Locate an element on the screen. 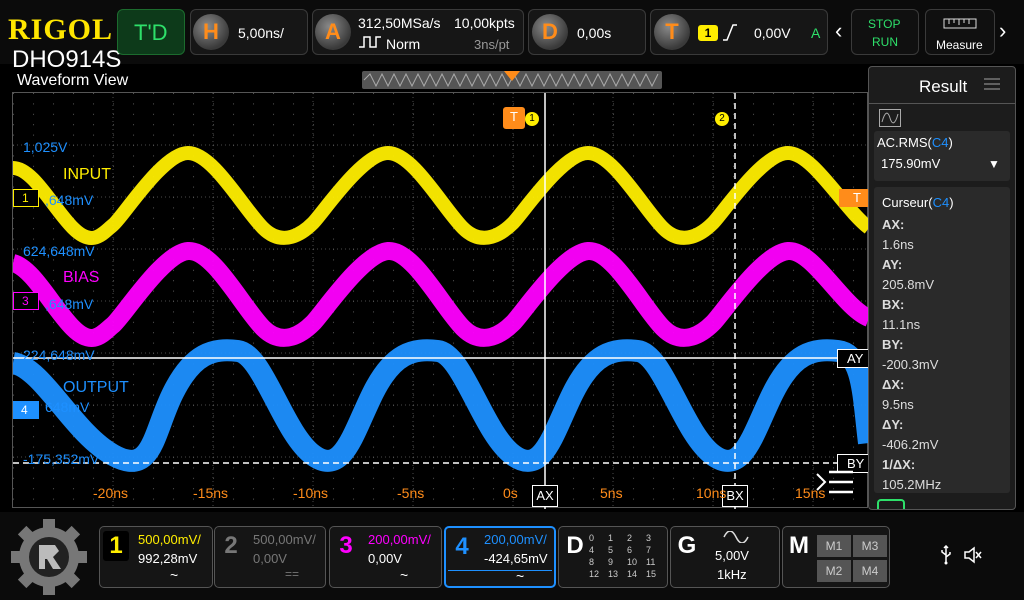  channel-3-number: 3 is located at coordinates (346, 545).